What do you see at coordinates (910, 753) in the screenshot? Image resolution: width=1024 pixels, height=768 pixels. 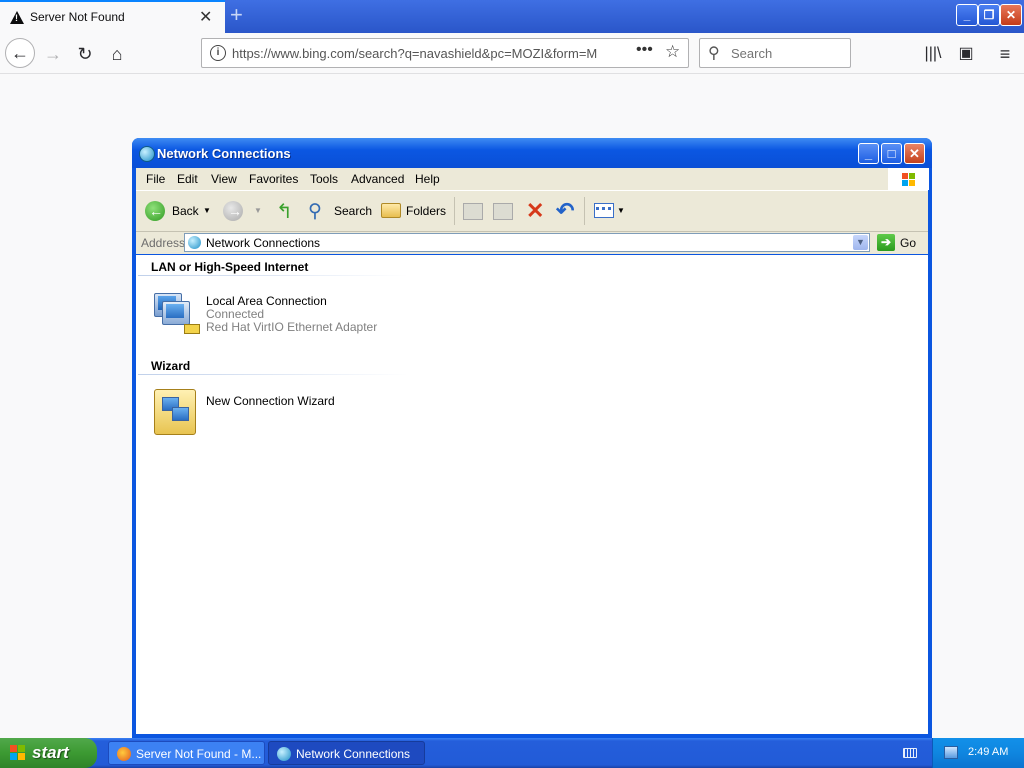 I see `keyboard-icon` at bounding box center [910, 753].